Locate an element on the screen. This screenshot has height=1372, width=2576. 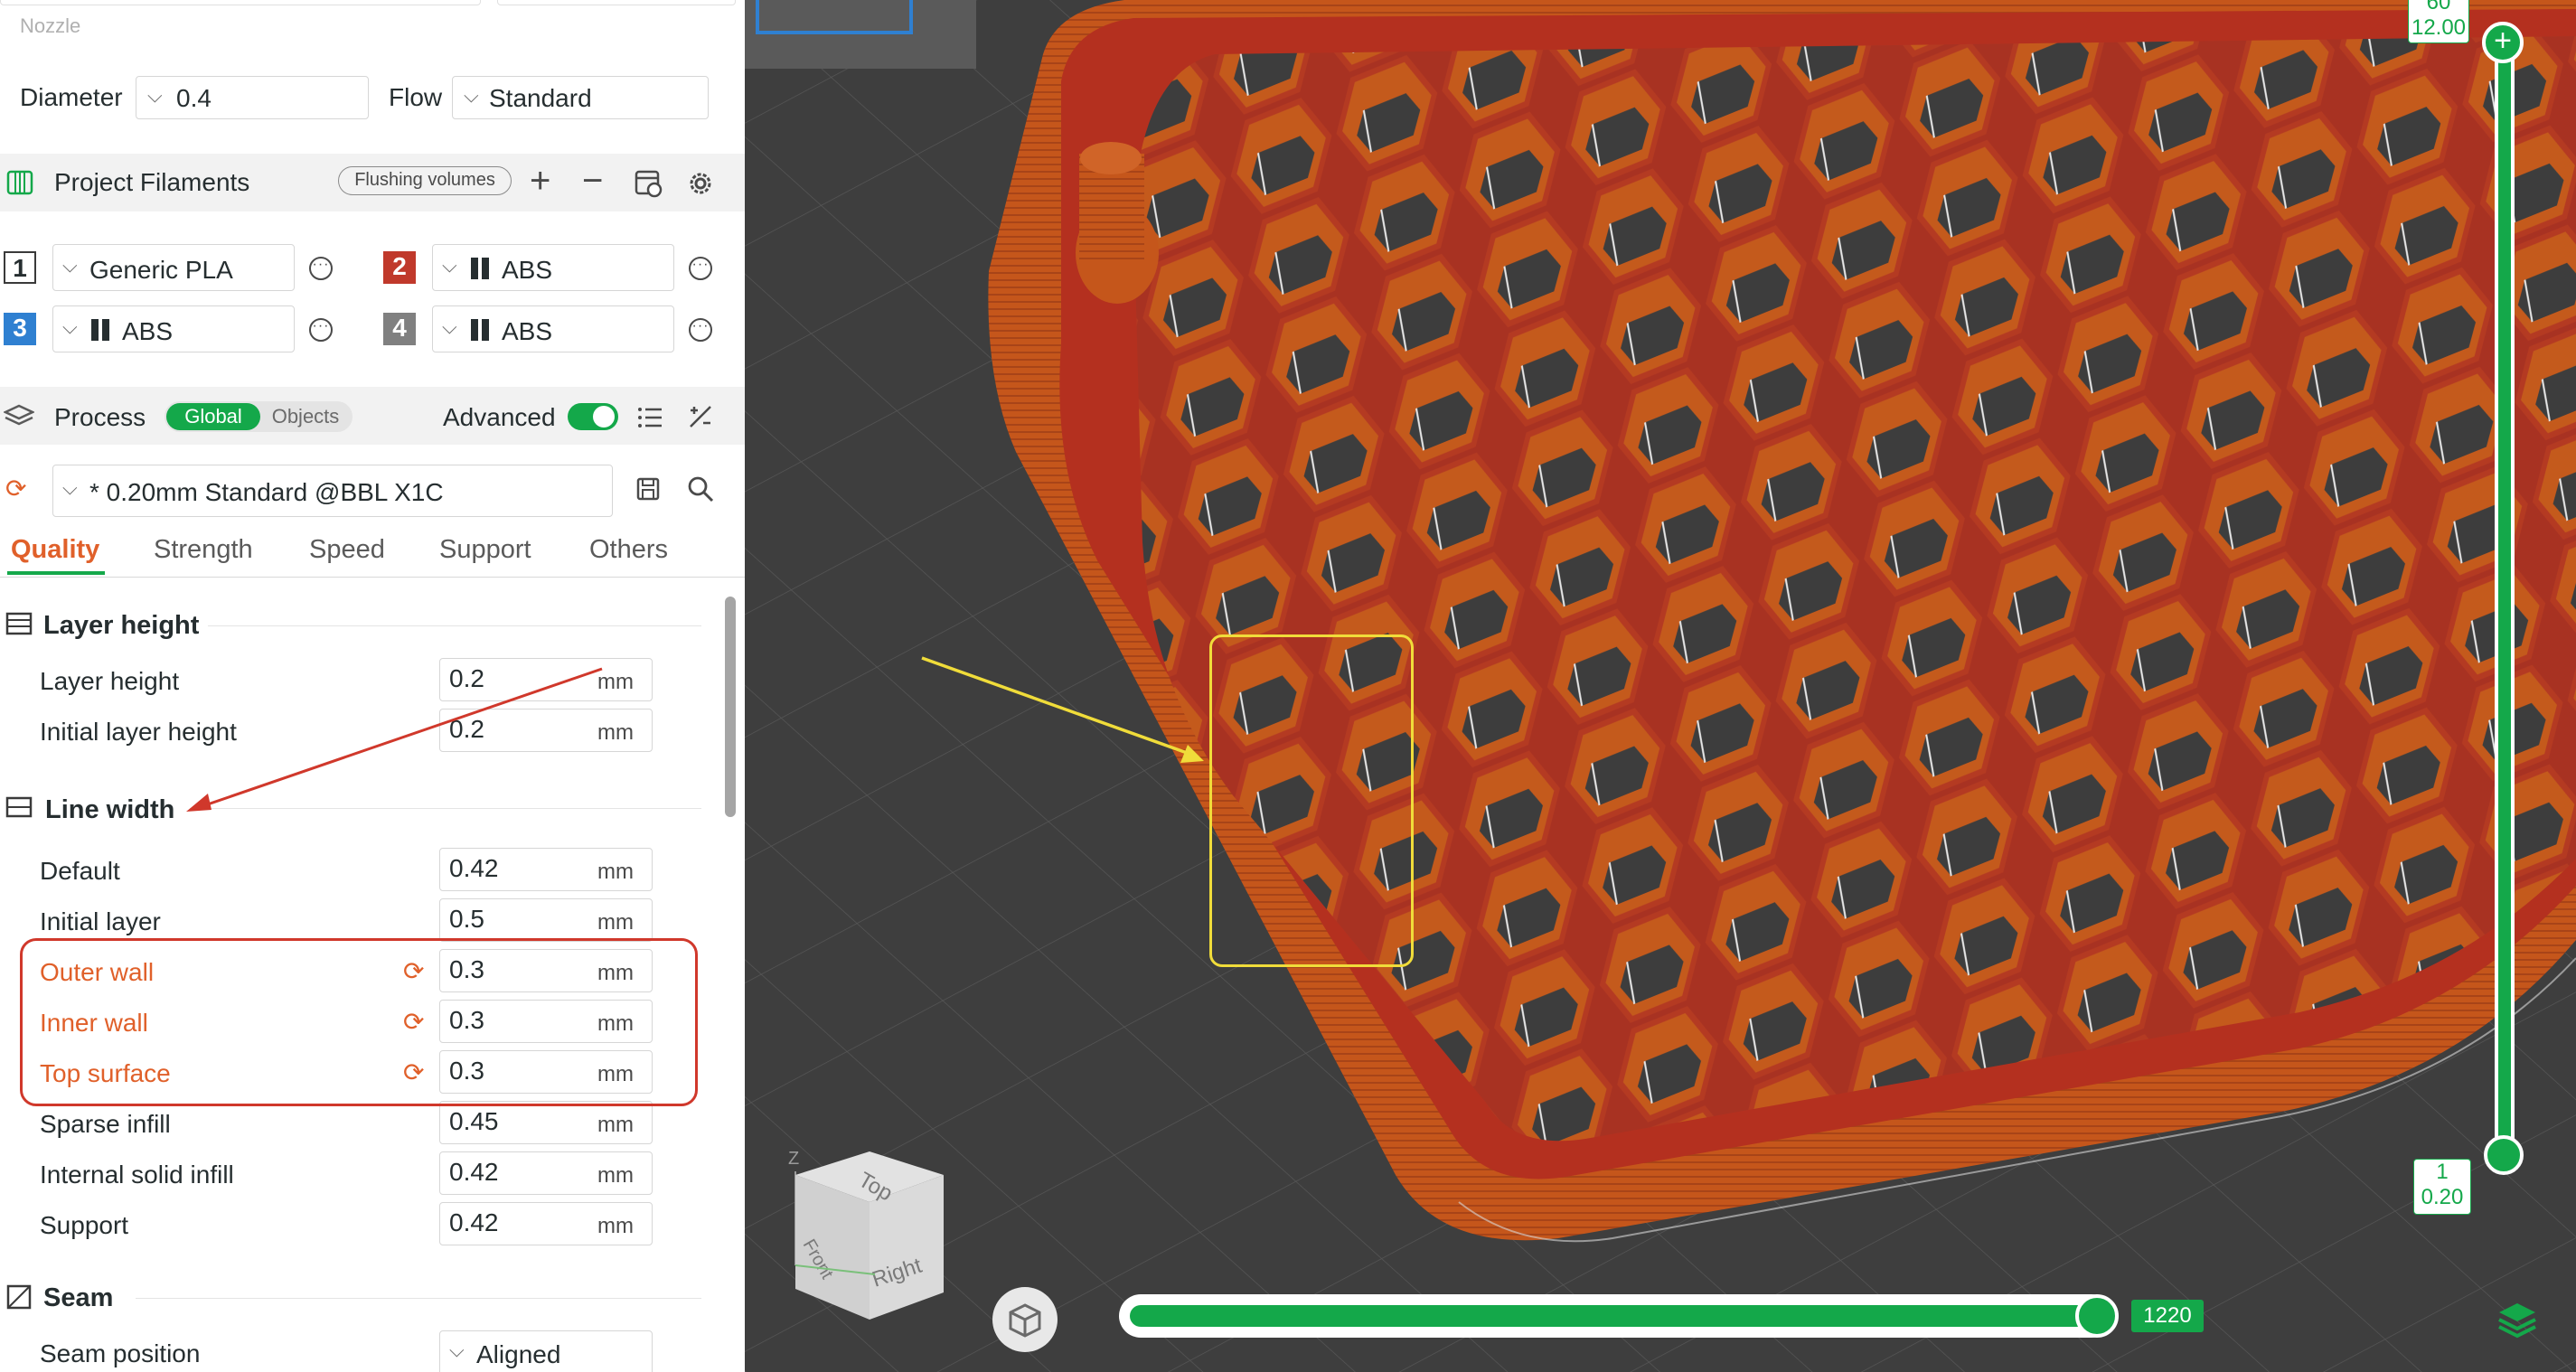
flushing-volumes-button: Flushing volumes is located at coordinates (425, 181).